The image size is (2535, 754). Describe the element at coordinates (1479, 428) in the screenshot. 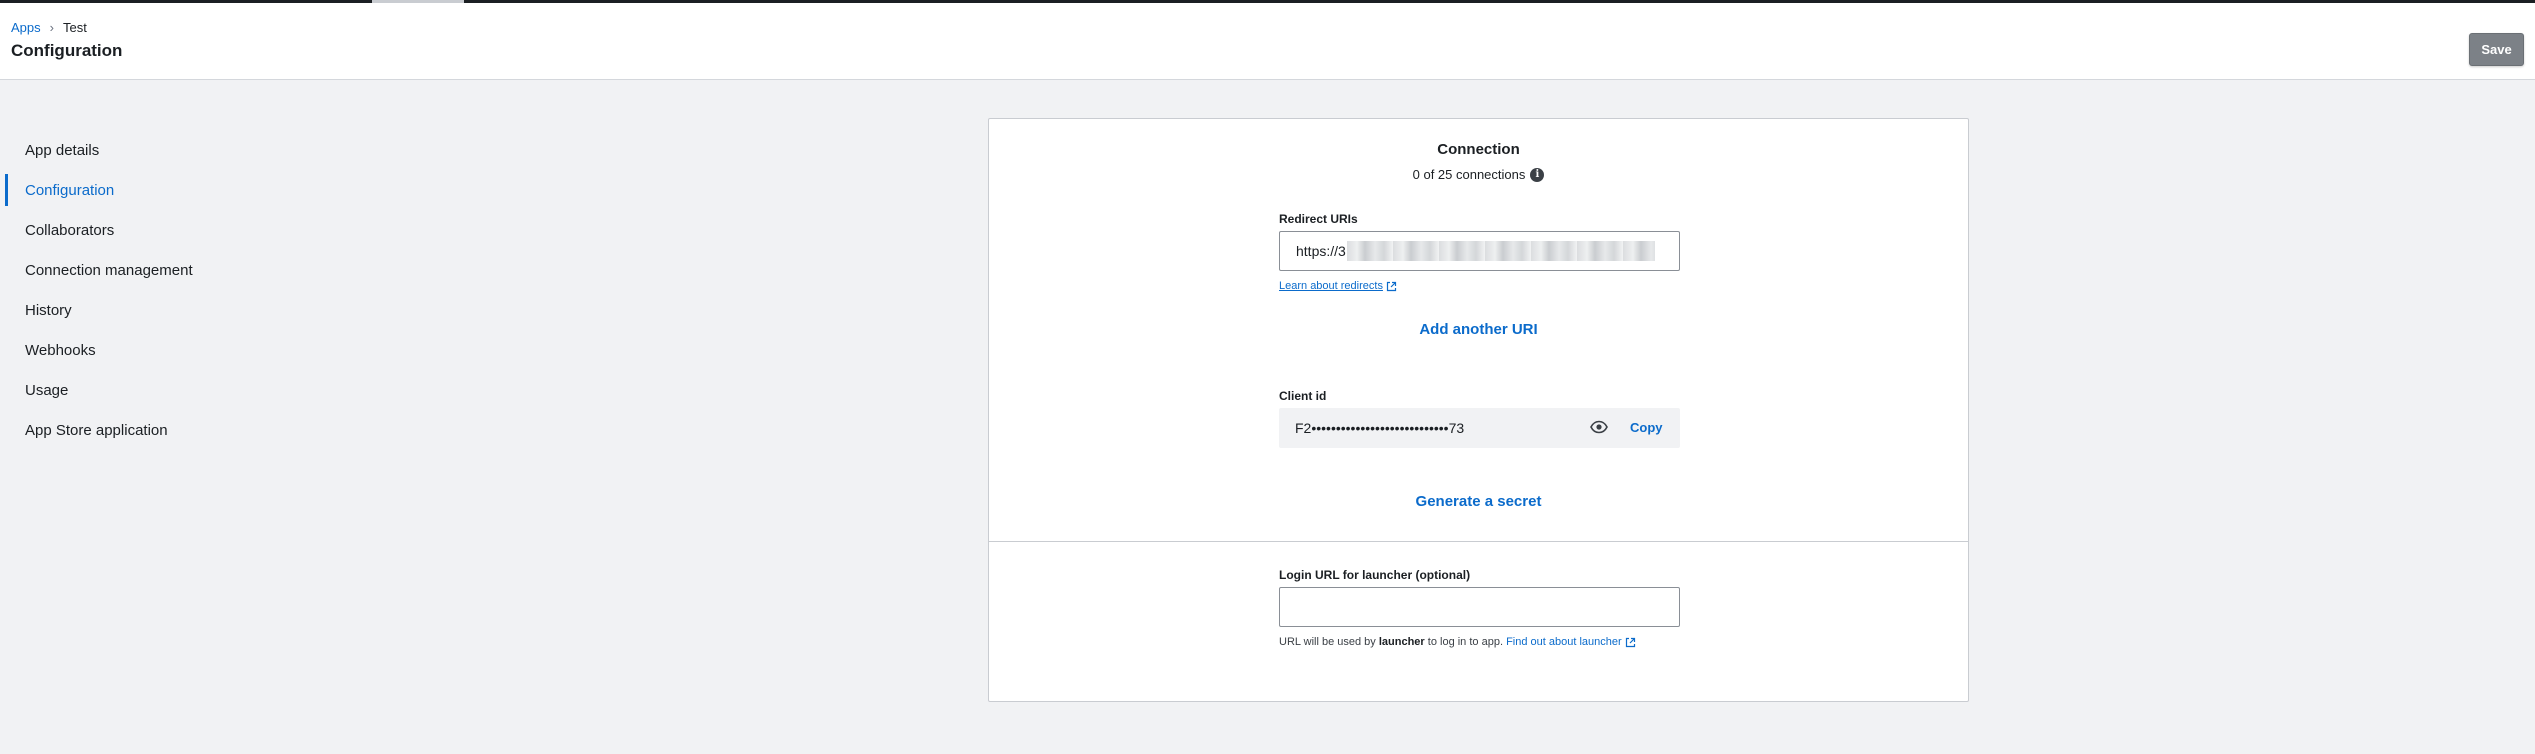

I see `client-id-field: F2••••••••••••••••••••••••••••73 Copy` at that location.